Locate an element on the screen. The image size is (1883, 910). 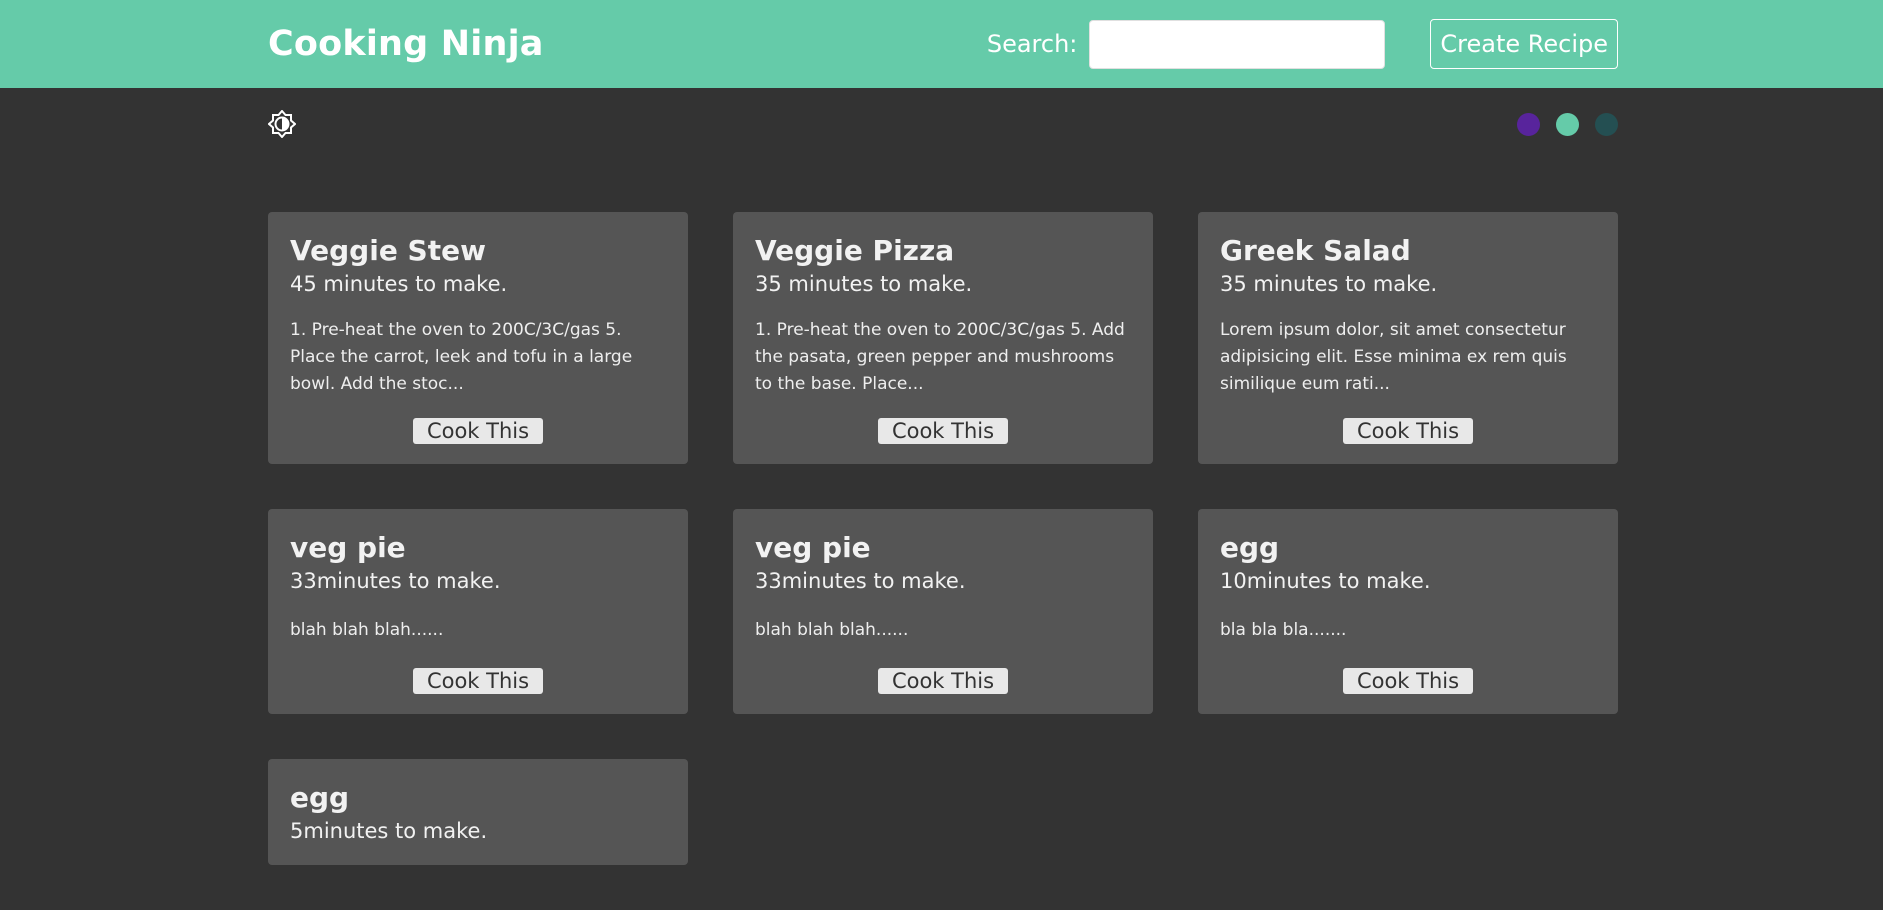
recipe-title: Veggie Stew is located at coordinates (388, 250).